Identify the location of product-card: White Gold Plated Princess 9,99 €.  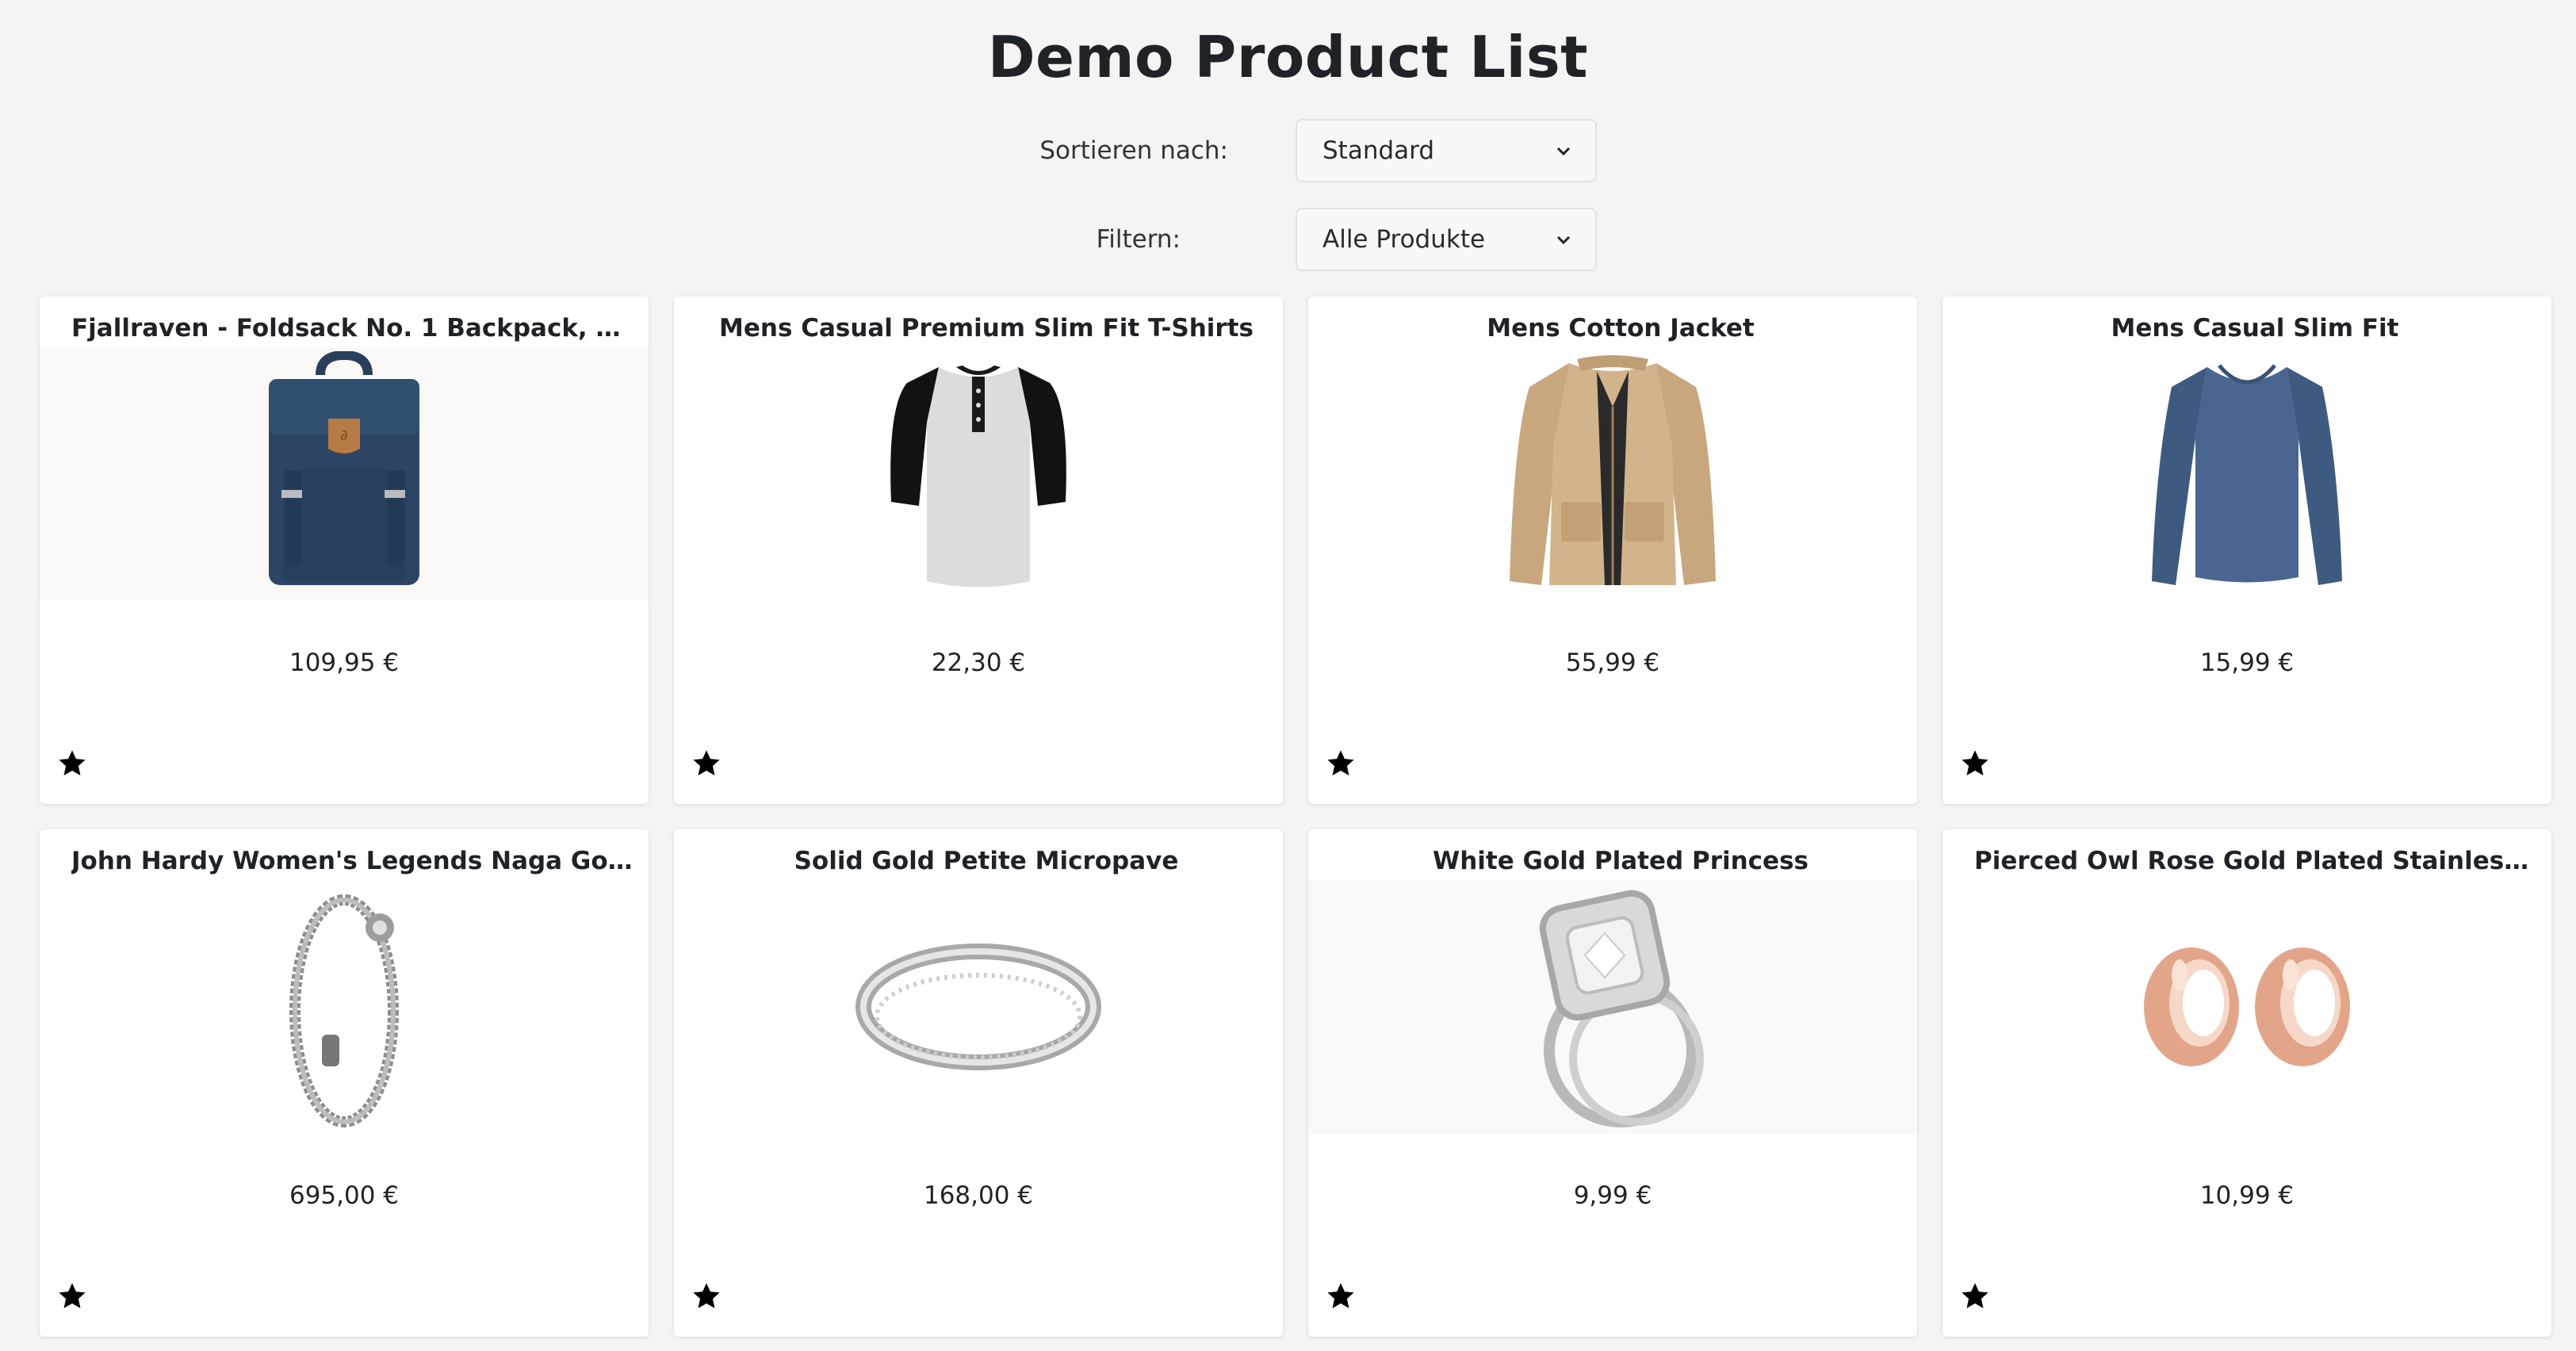
(1612, 1083).